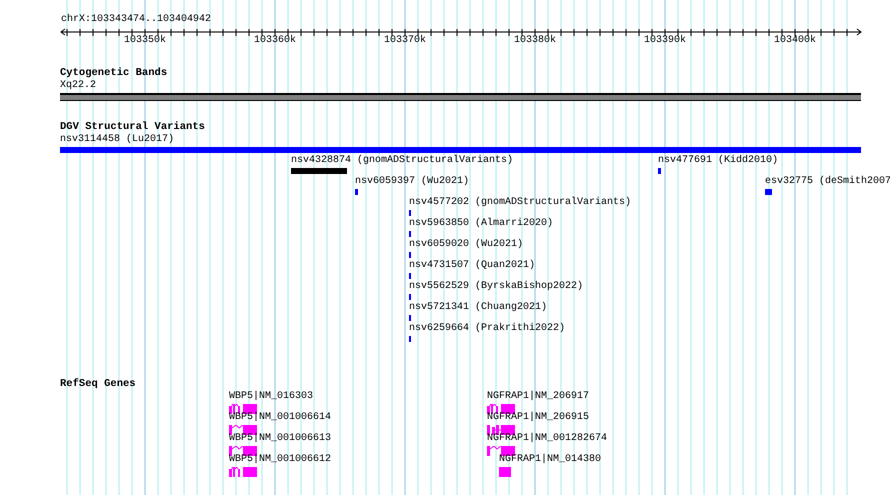 The width and height of the screenshot is (890, 495). I want to click on location-label: chrX:103343474..103404942, so click(136, 20).